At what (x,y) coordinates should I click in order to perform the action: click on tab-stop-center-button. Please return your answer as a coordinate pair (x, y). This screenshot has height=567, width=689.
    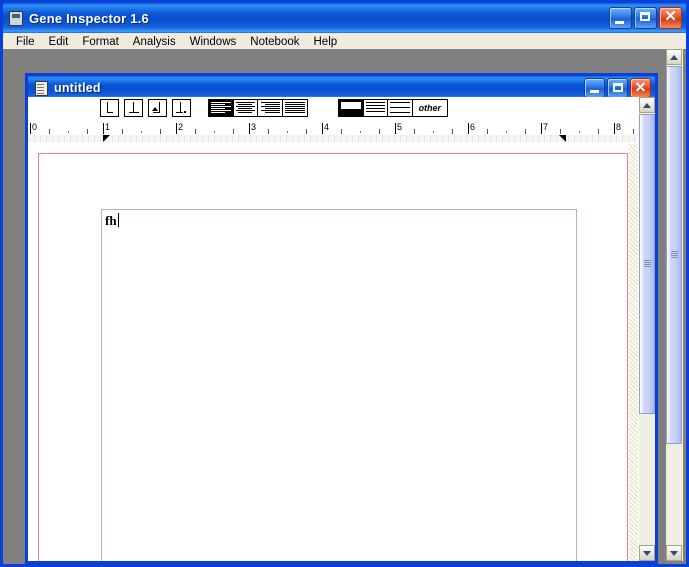
    Looking at the image, I should click on (133, 108).